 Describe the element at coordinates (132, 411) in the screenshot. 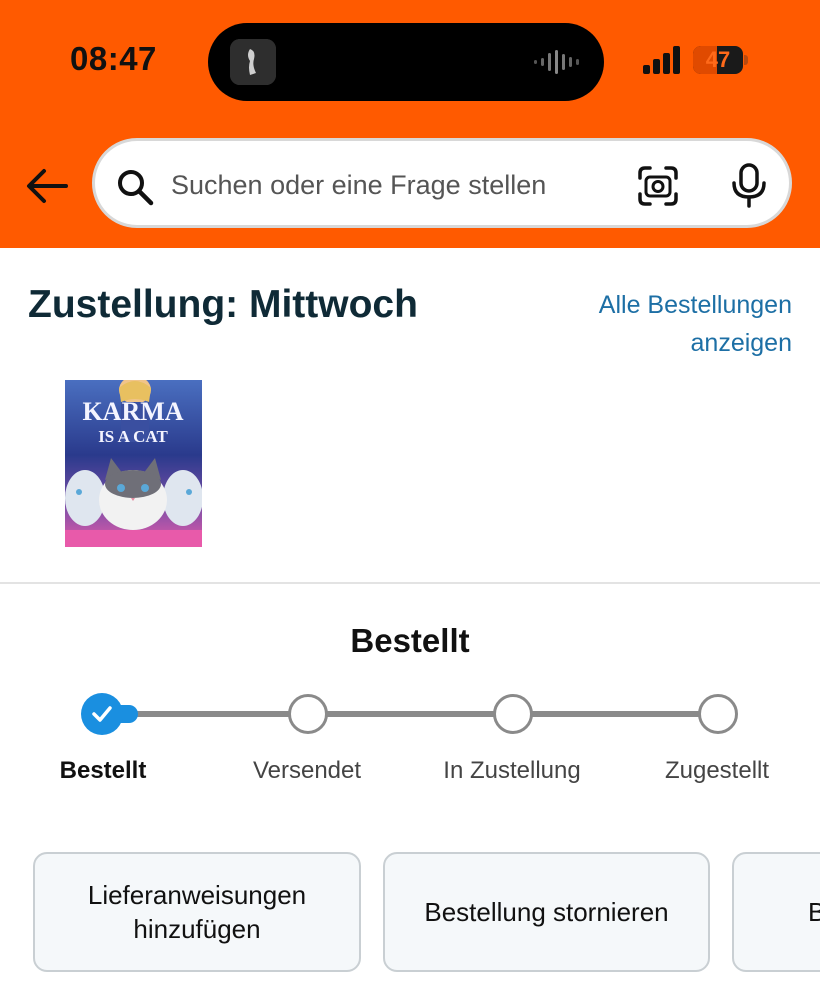

I see `book-cover-title-1: KARMA` at that location.